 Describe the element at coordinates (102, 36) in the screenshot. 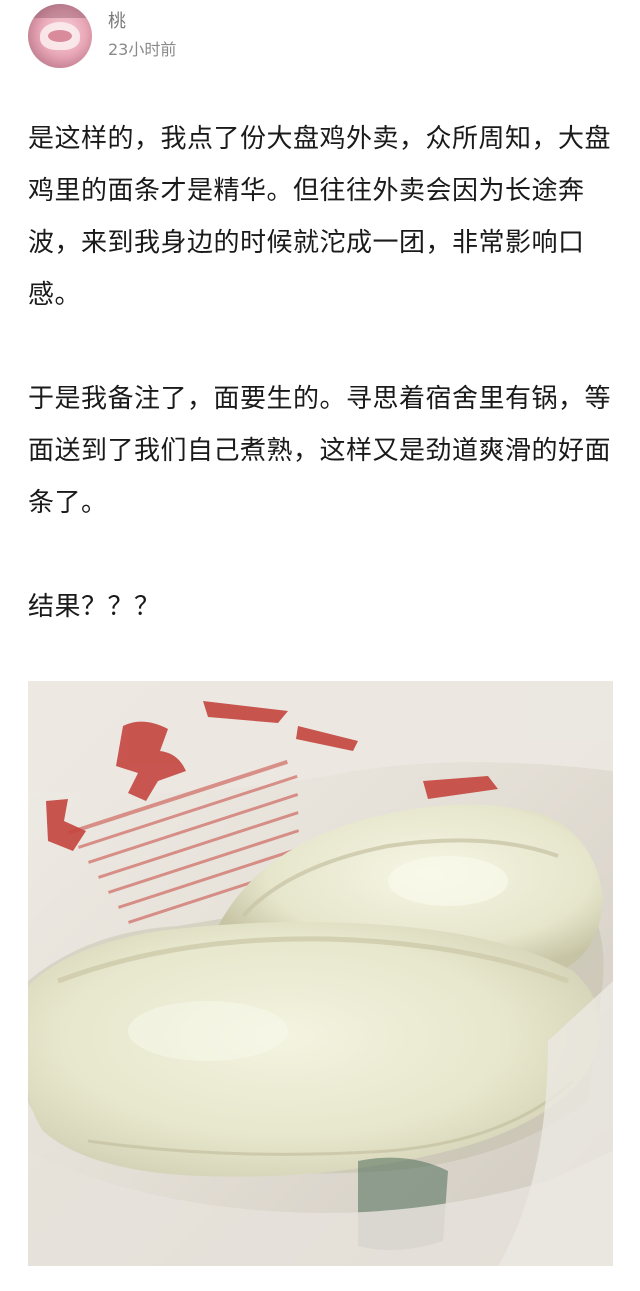

I see `post-header: 桃 23小时前` at that location.